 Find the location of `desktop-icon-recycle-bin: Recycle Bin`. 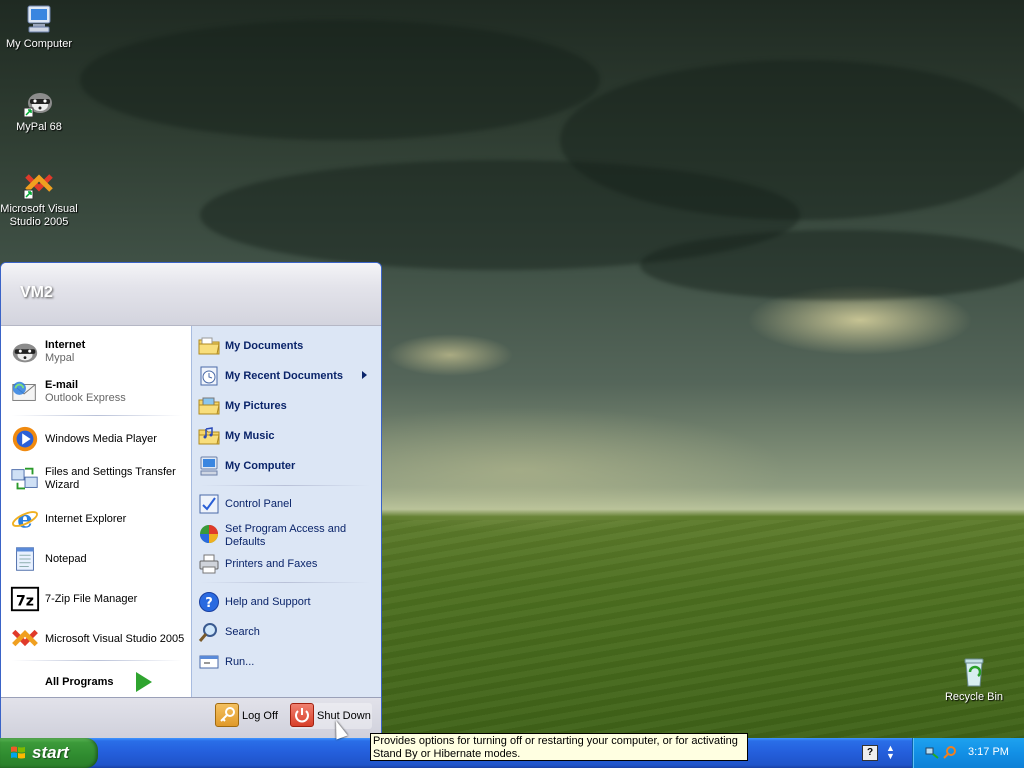

desktop-icon-recycle-bin: Recycle Bin is located at coordinates (974, 680).